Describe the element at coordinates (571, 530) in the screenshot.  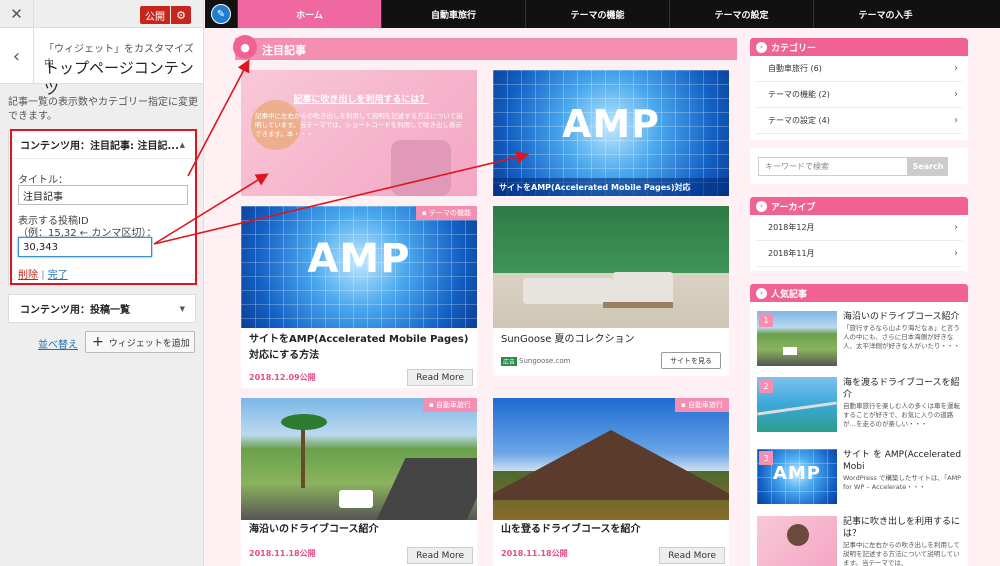
I see `card-title: 山を登るドライブコースを紹介` at that location.